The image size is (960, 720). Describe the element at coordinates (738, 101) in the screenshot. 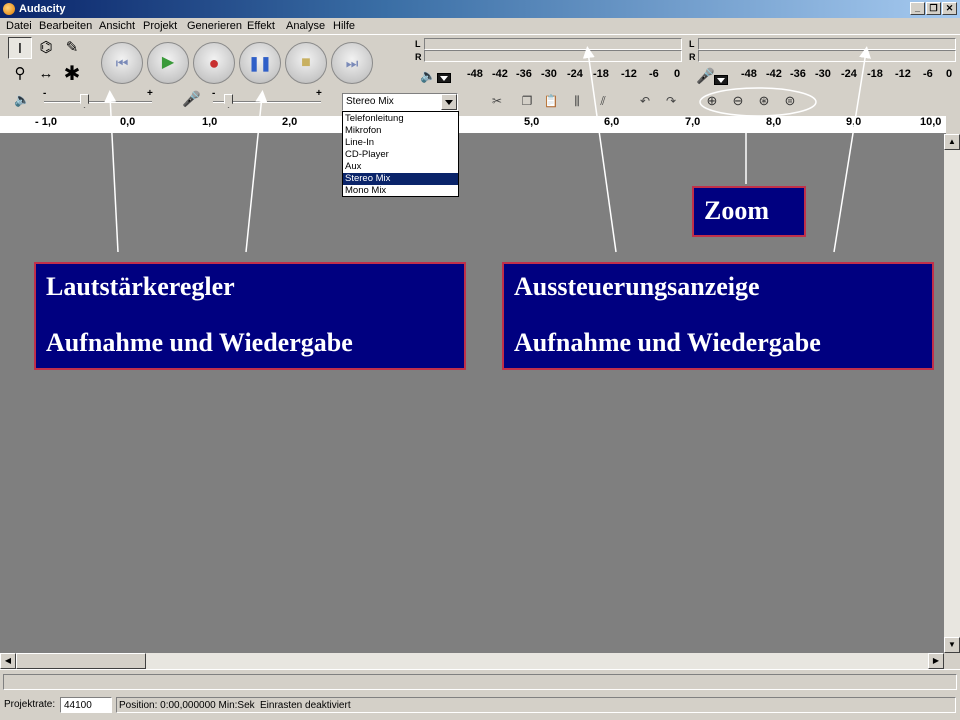

I see `zoom-out-icon: ⊖` at that location.